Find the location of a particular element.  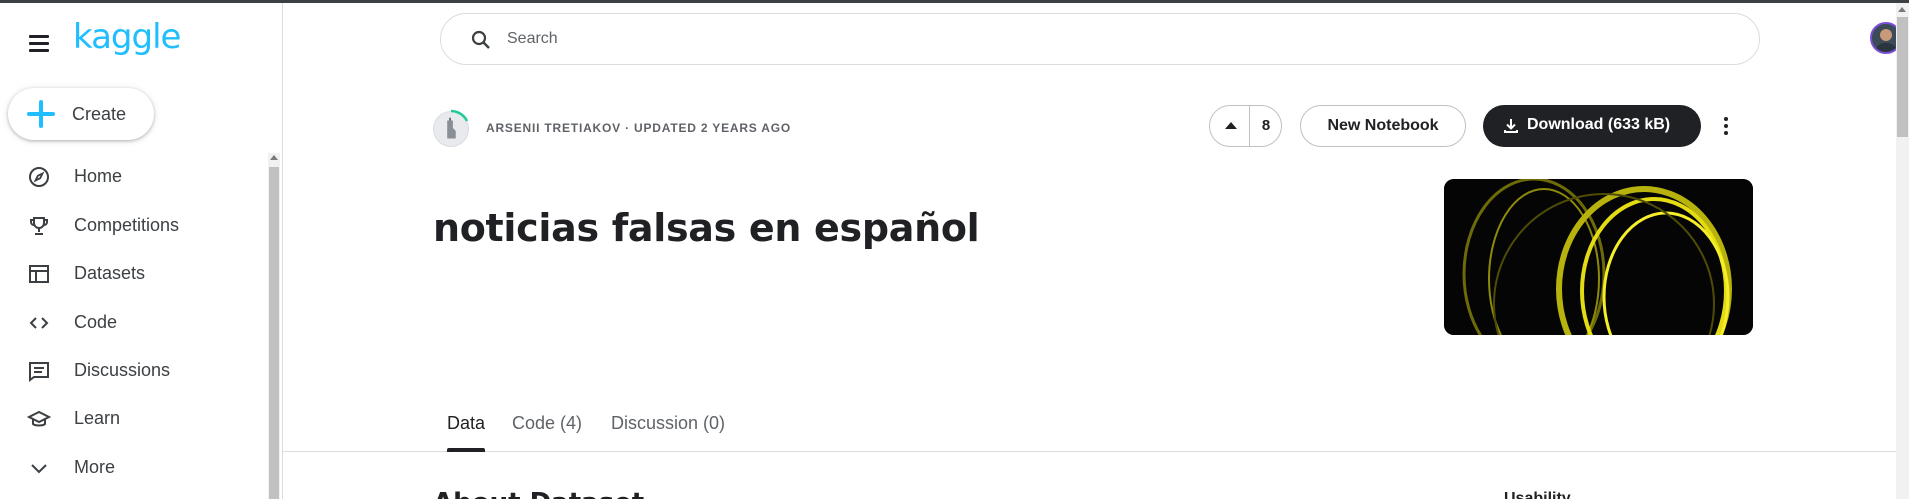

page-scrollbar is located at coordinates (1902, 251).